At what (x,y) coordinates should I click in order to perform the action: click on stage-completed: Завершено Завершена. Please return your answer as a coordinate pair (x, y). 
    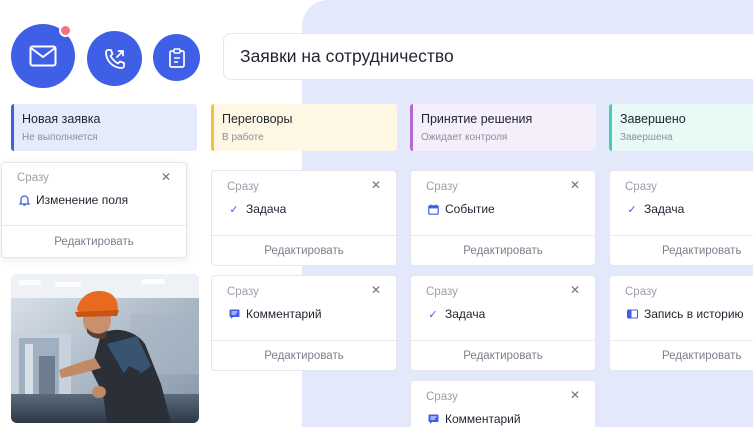
    Looking at the image, I should click on (681, 127).